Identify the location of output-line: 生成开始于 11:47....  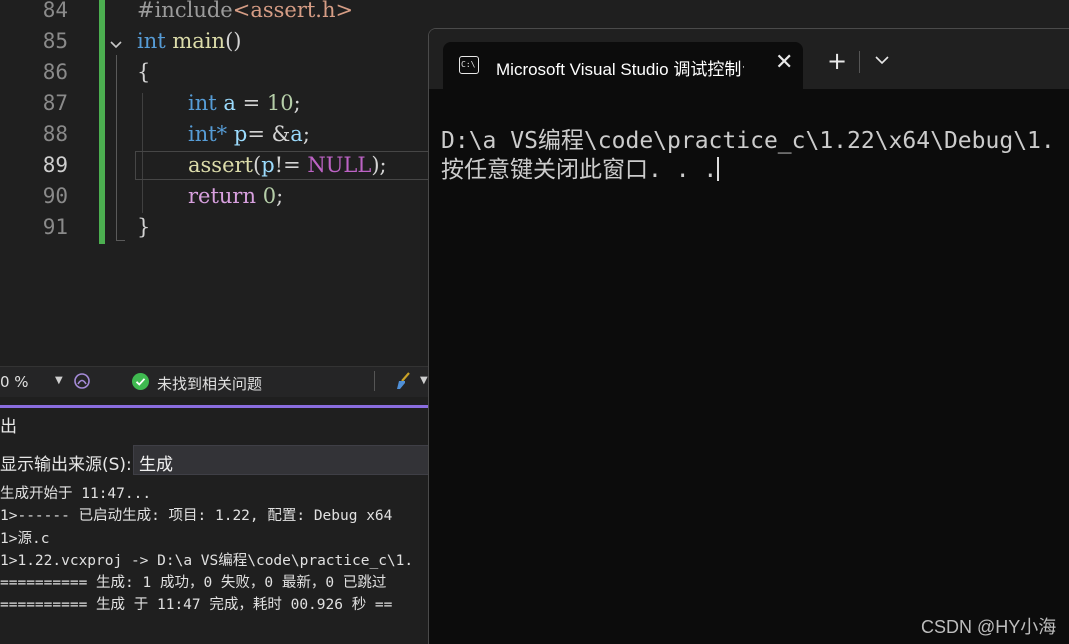
(76, 494).